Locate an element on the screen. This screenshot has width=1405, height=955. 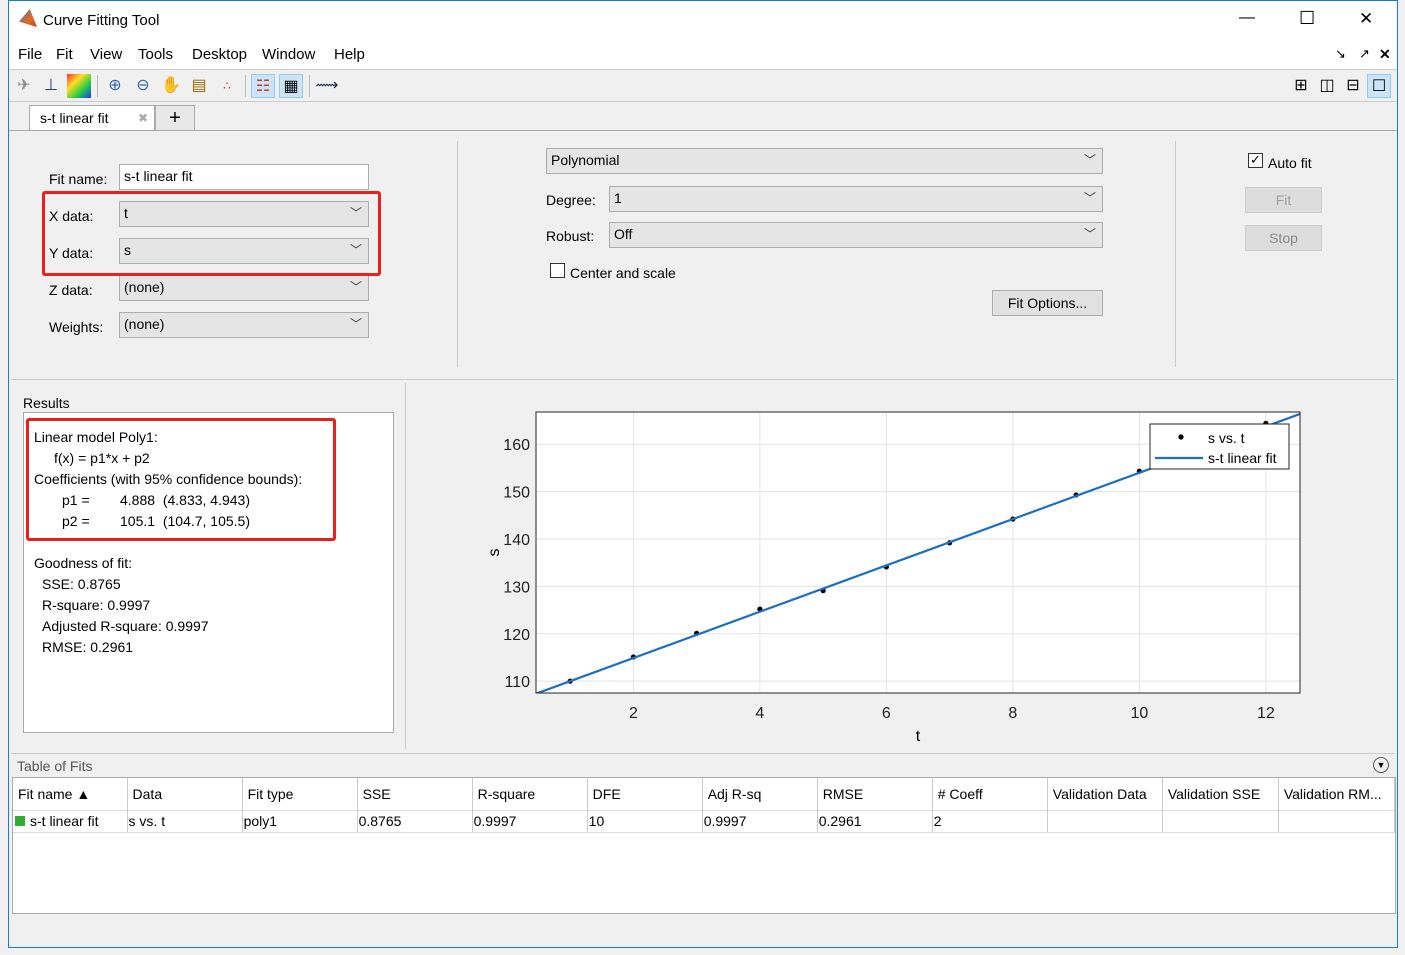
column-header: Adj R-sq is located at coordinates (760, 794).